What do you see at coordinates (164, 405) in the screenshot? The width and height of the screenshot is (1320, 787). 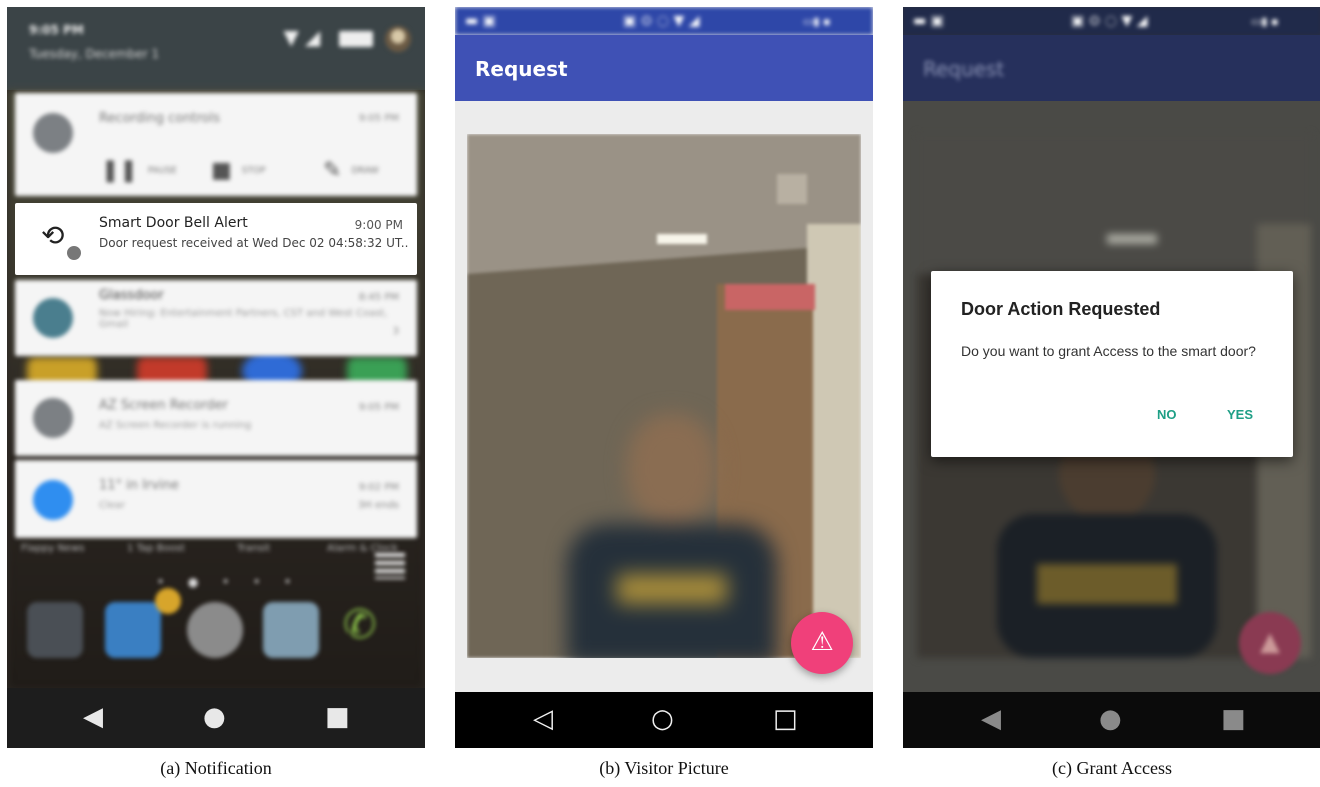 I see `notification-title: AZ Screen Recorder` at bounding box center [164, 405].